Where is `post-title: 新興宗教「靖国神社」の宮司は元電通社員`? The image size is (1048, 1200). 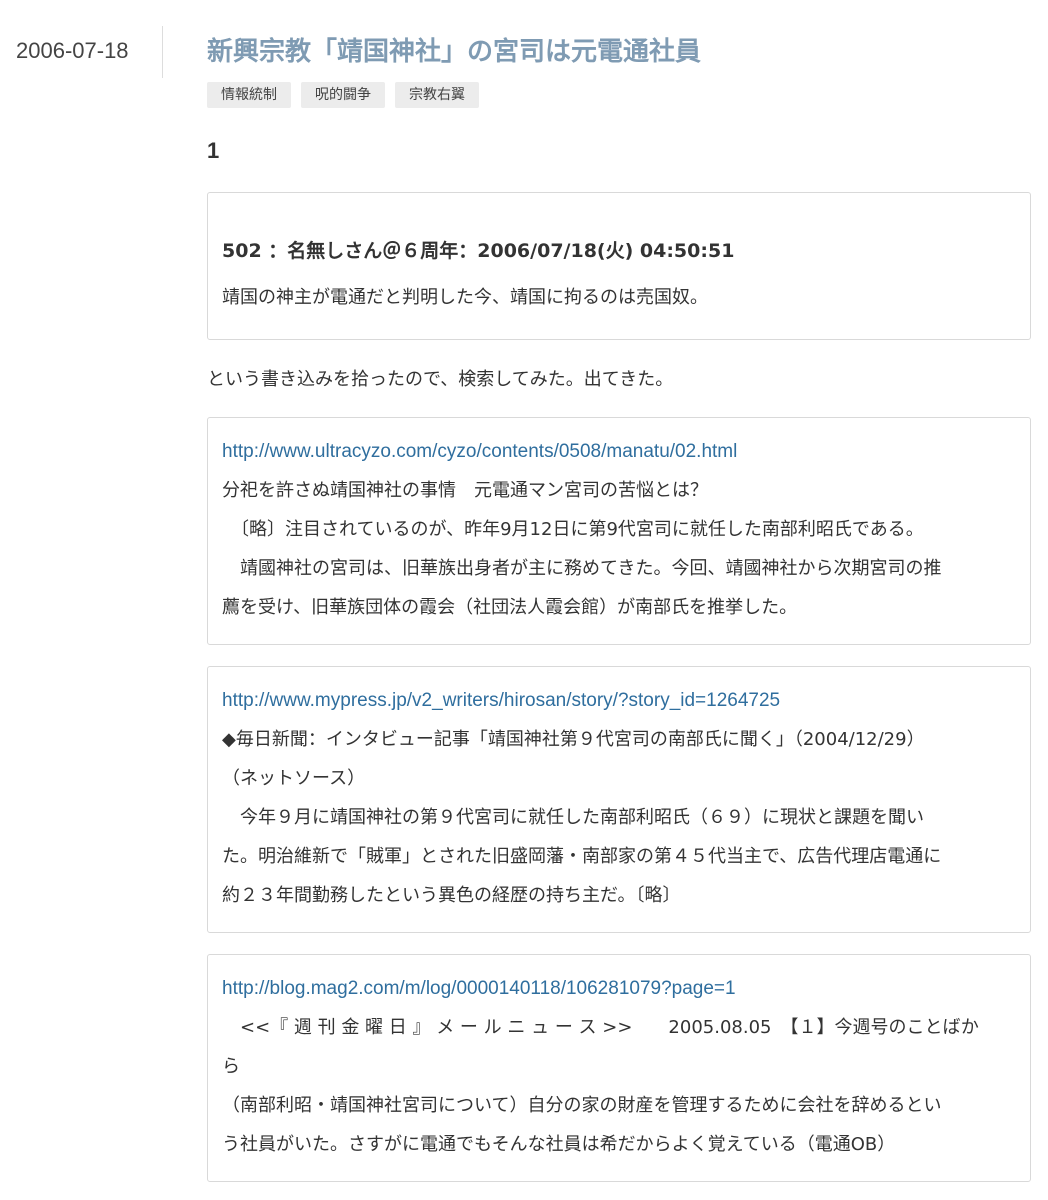 post-title: 新興宗教「靖国神社」の宮司は元電通社員 is located at coordinates (619, 52).